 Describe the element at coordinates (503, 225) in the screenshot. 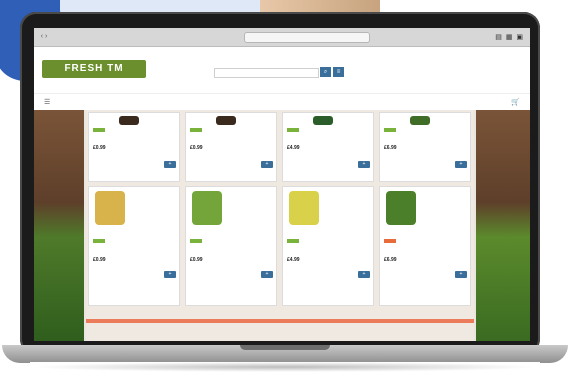

I see `decorative-side-right` at that location.